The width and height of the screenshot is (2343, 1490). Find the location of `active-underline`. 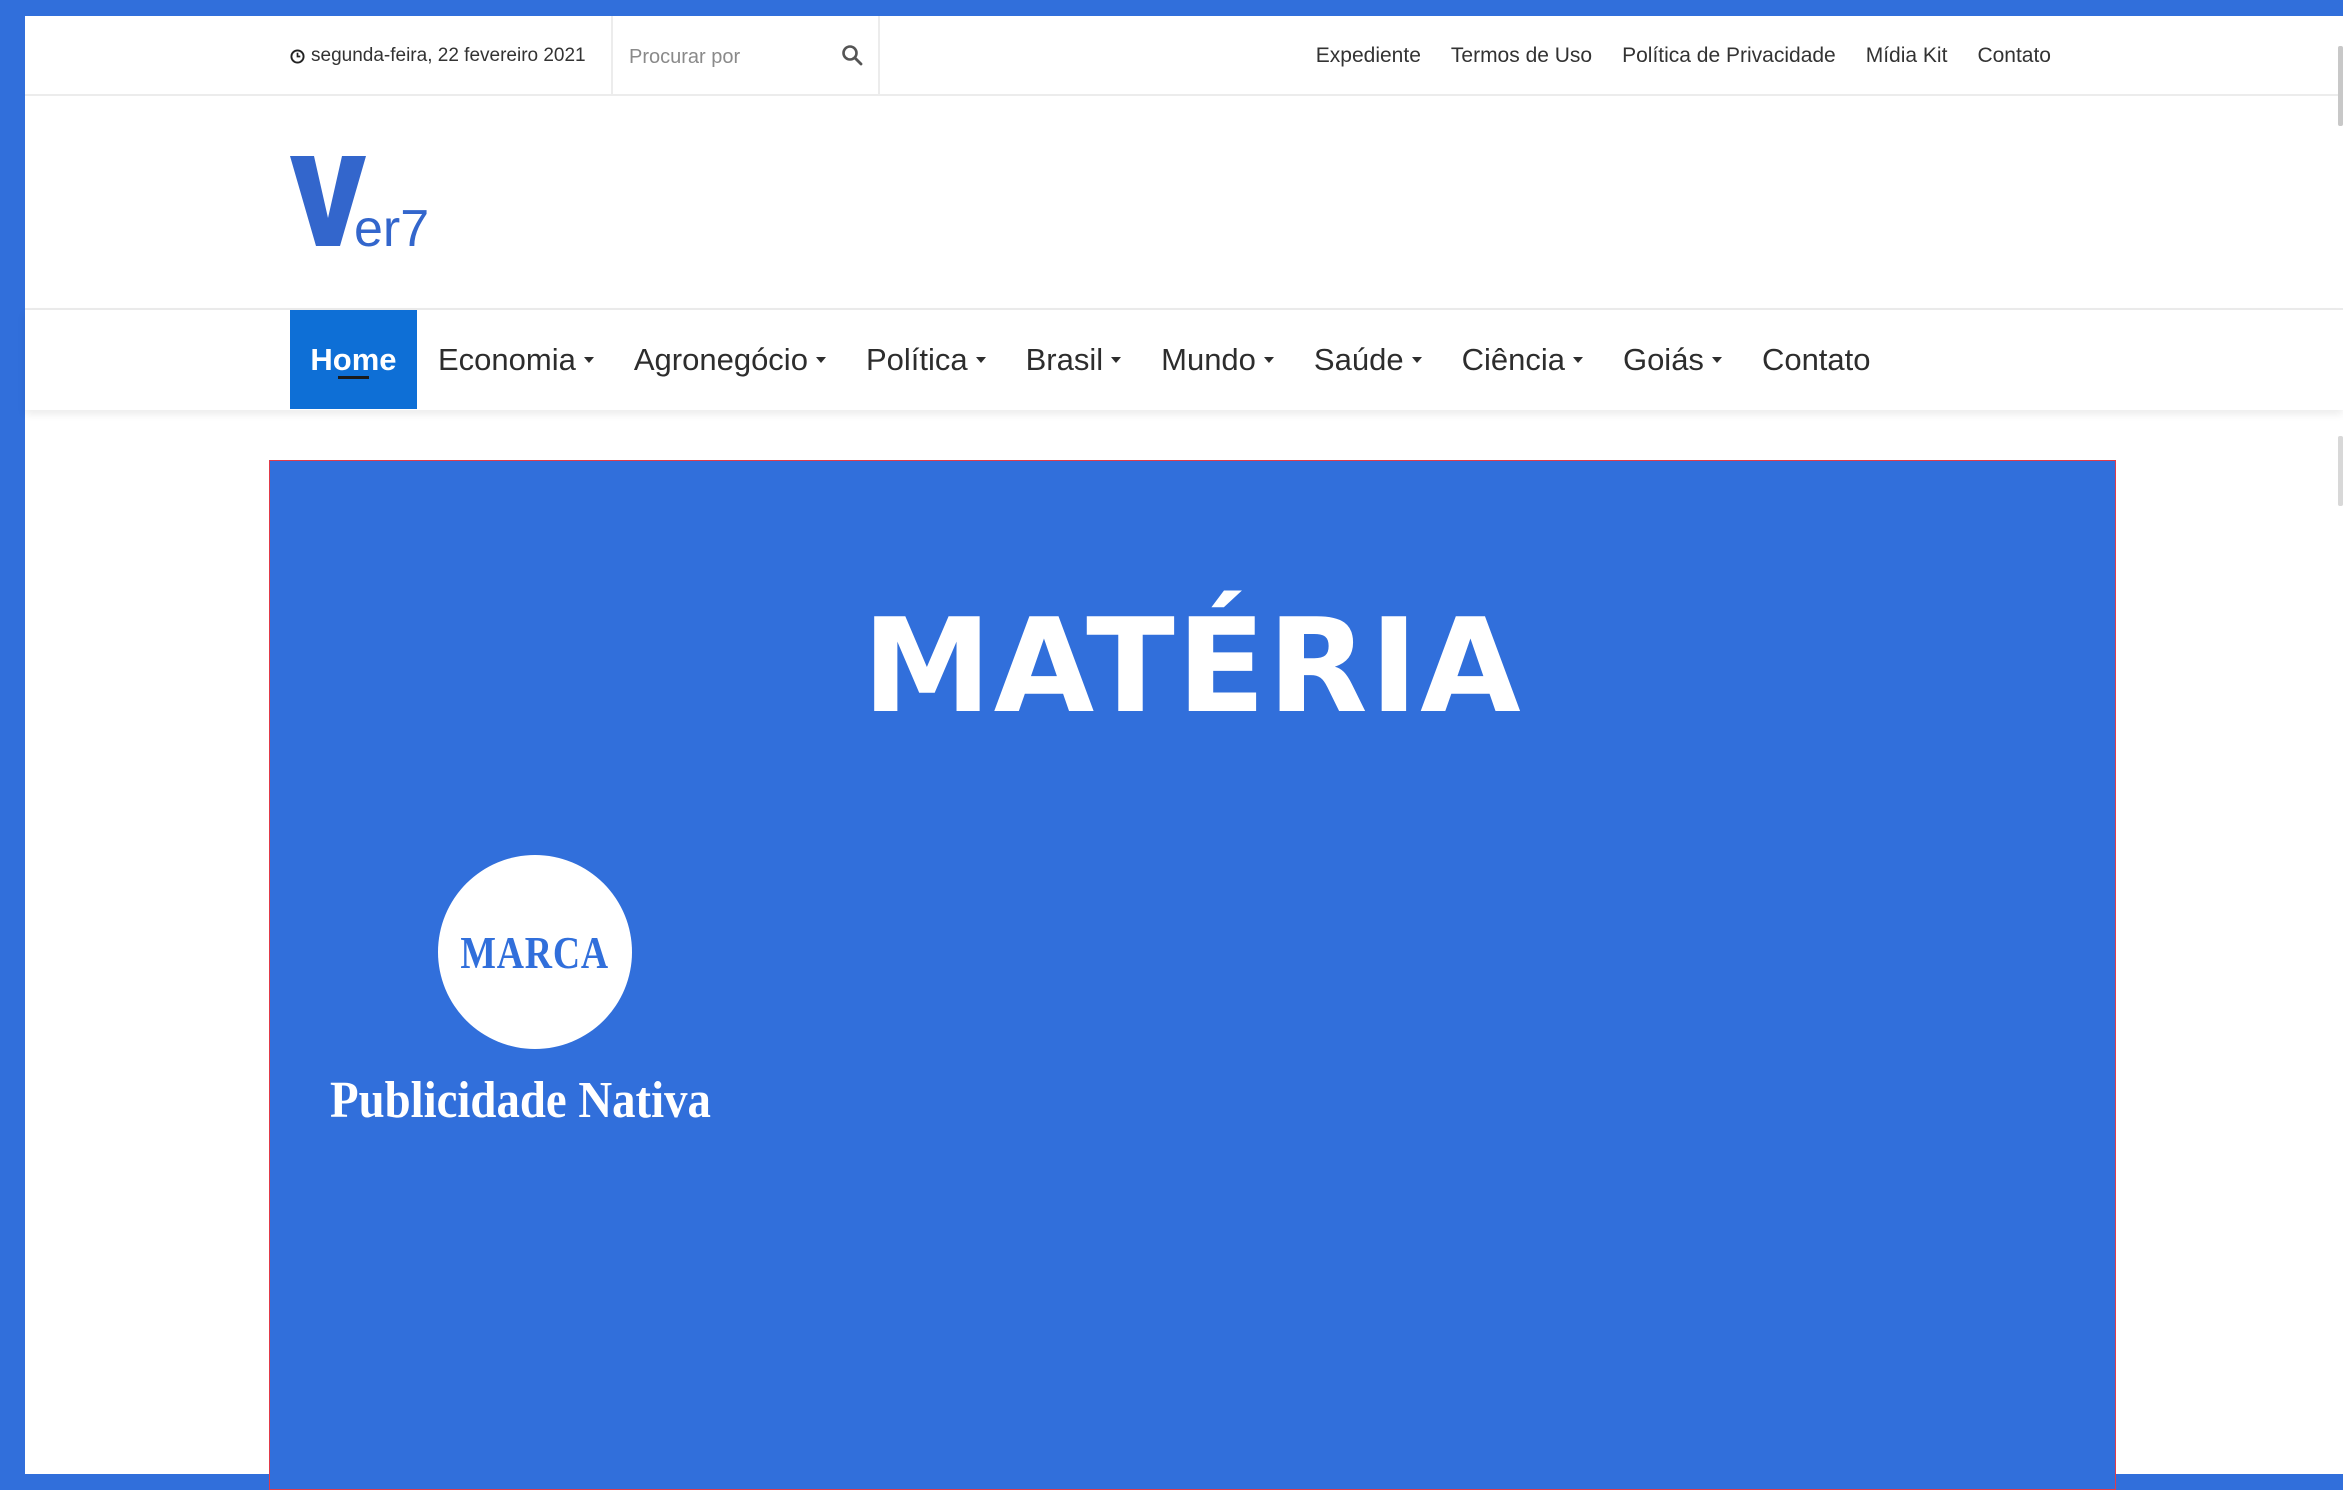

active-underline is located at coordinates (353, 377).